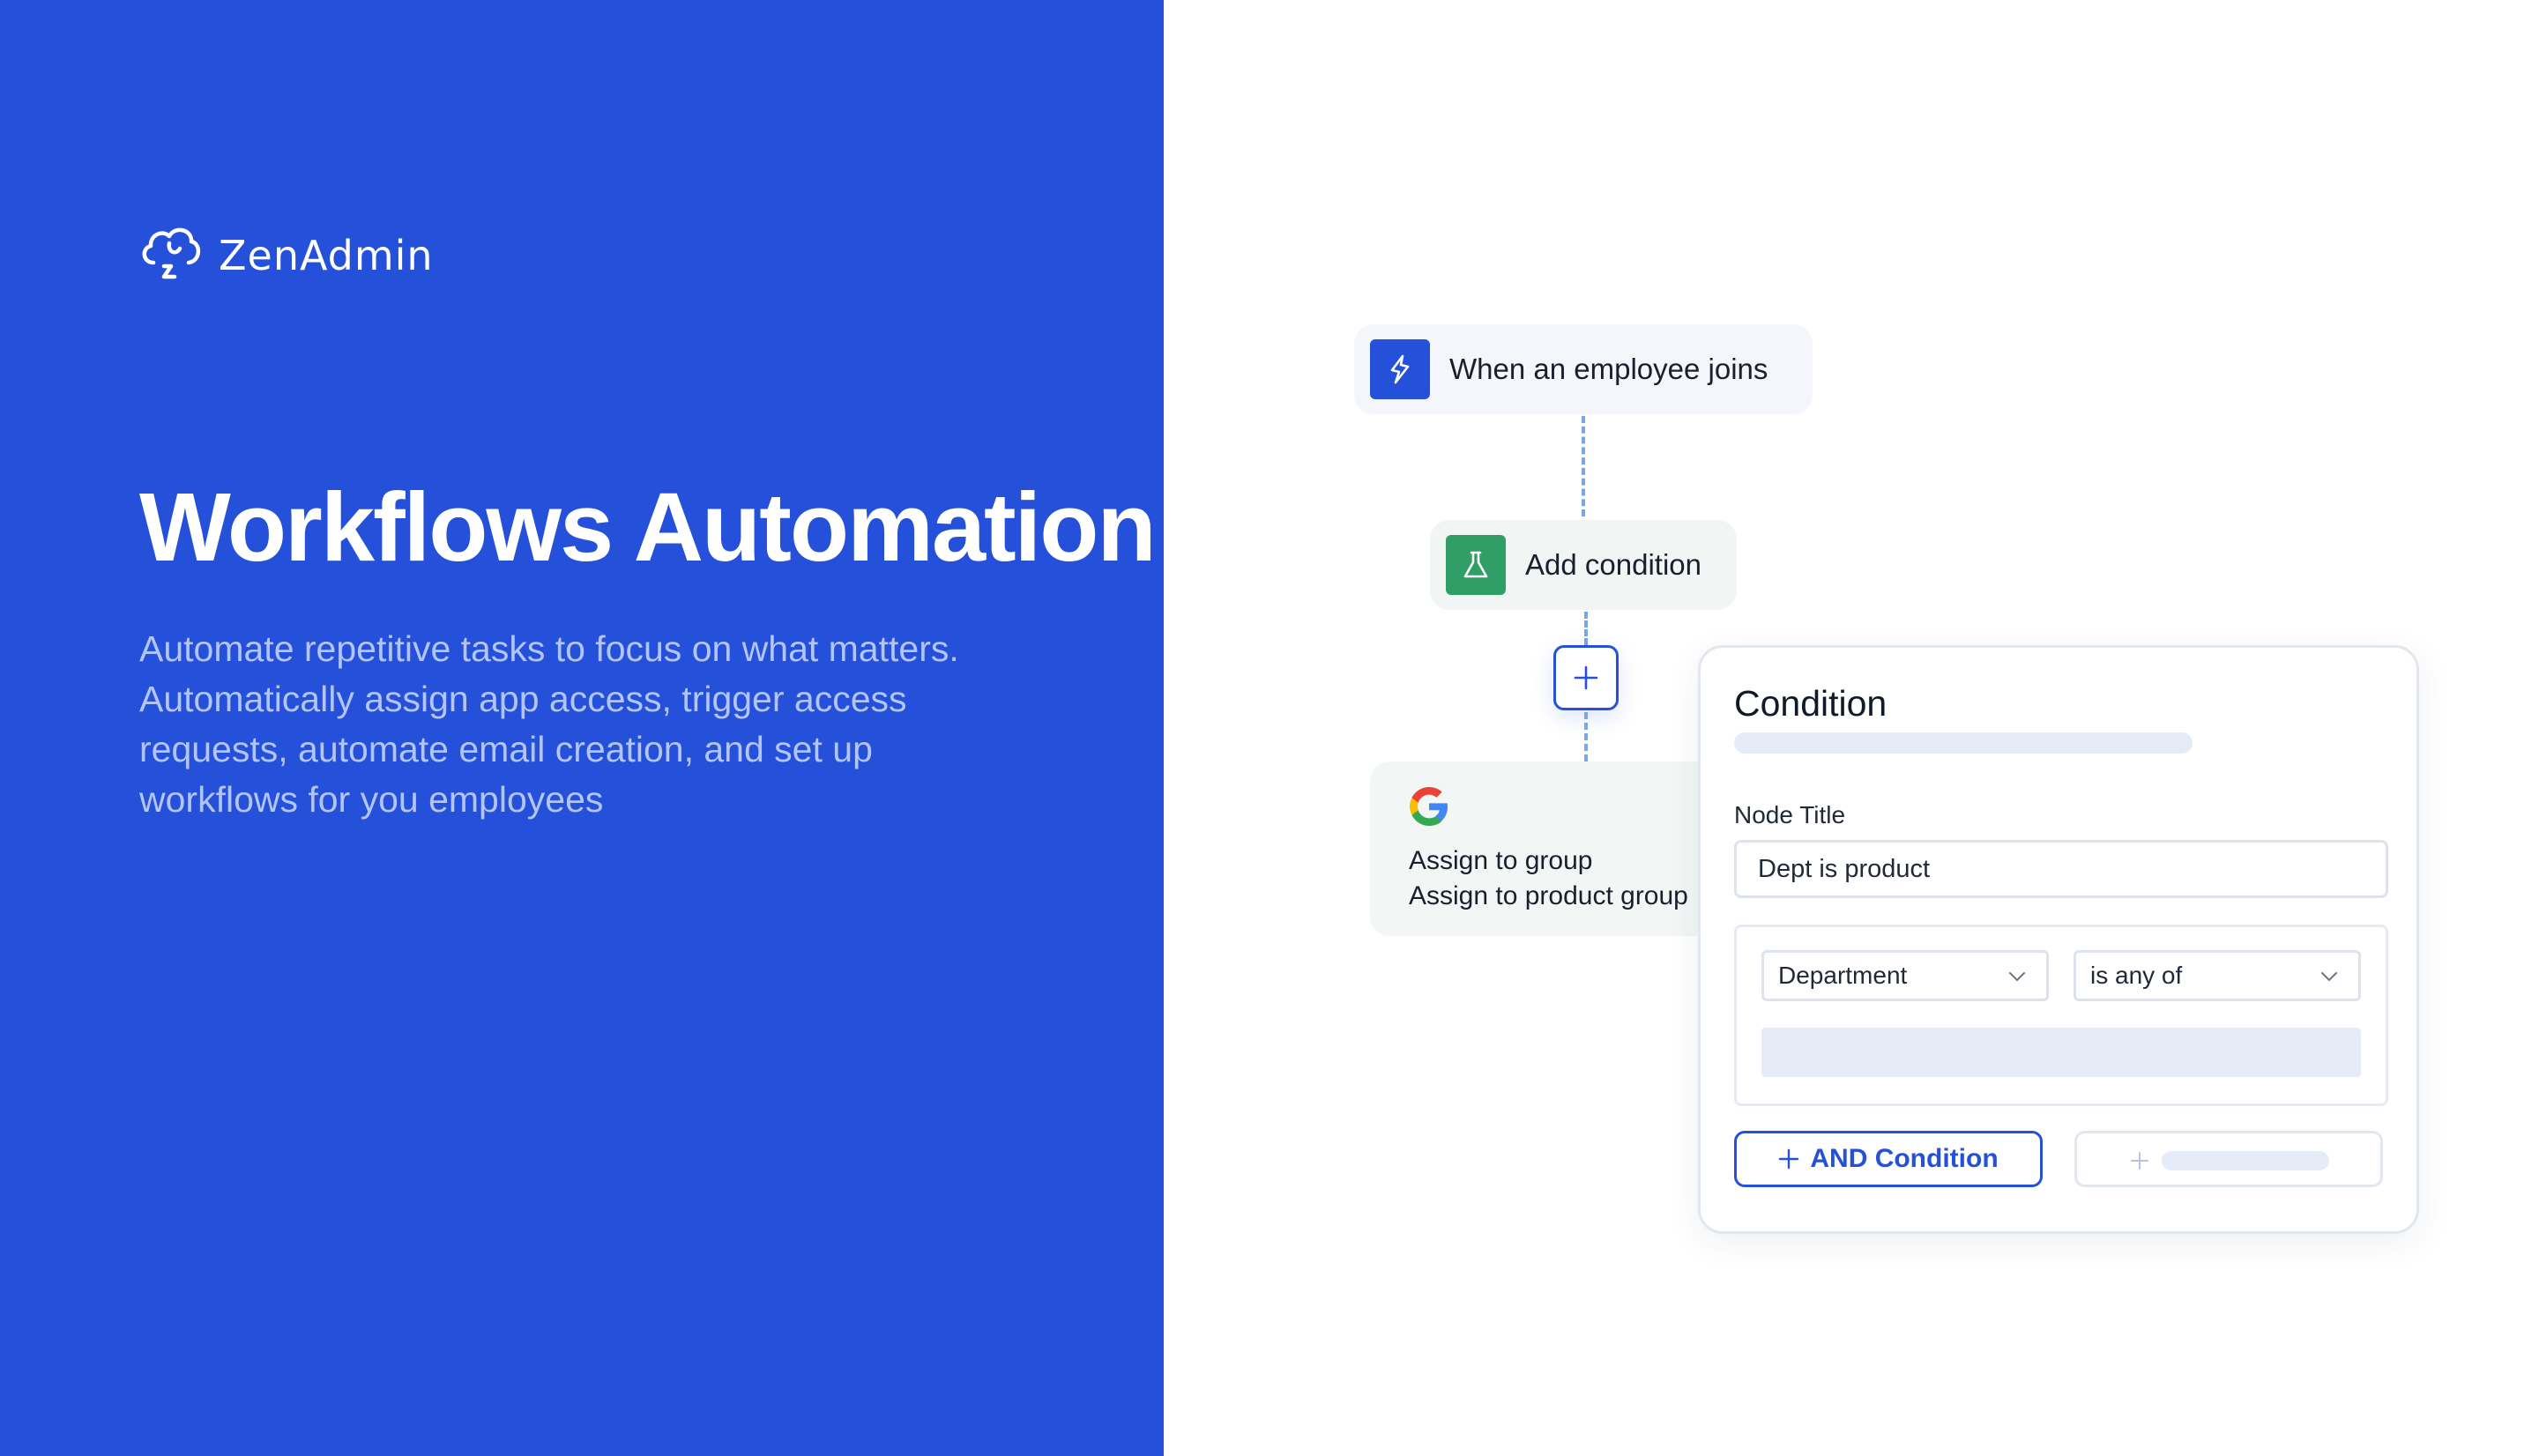 The image size is (2539, 1456). Describe the element at coordinates (2061, 1052) in the screenshot. I see `value-input` at that location.